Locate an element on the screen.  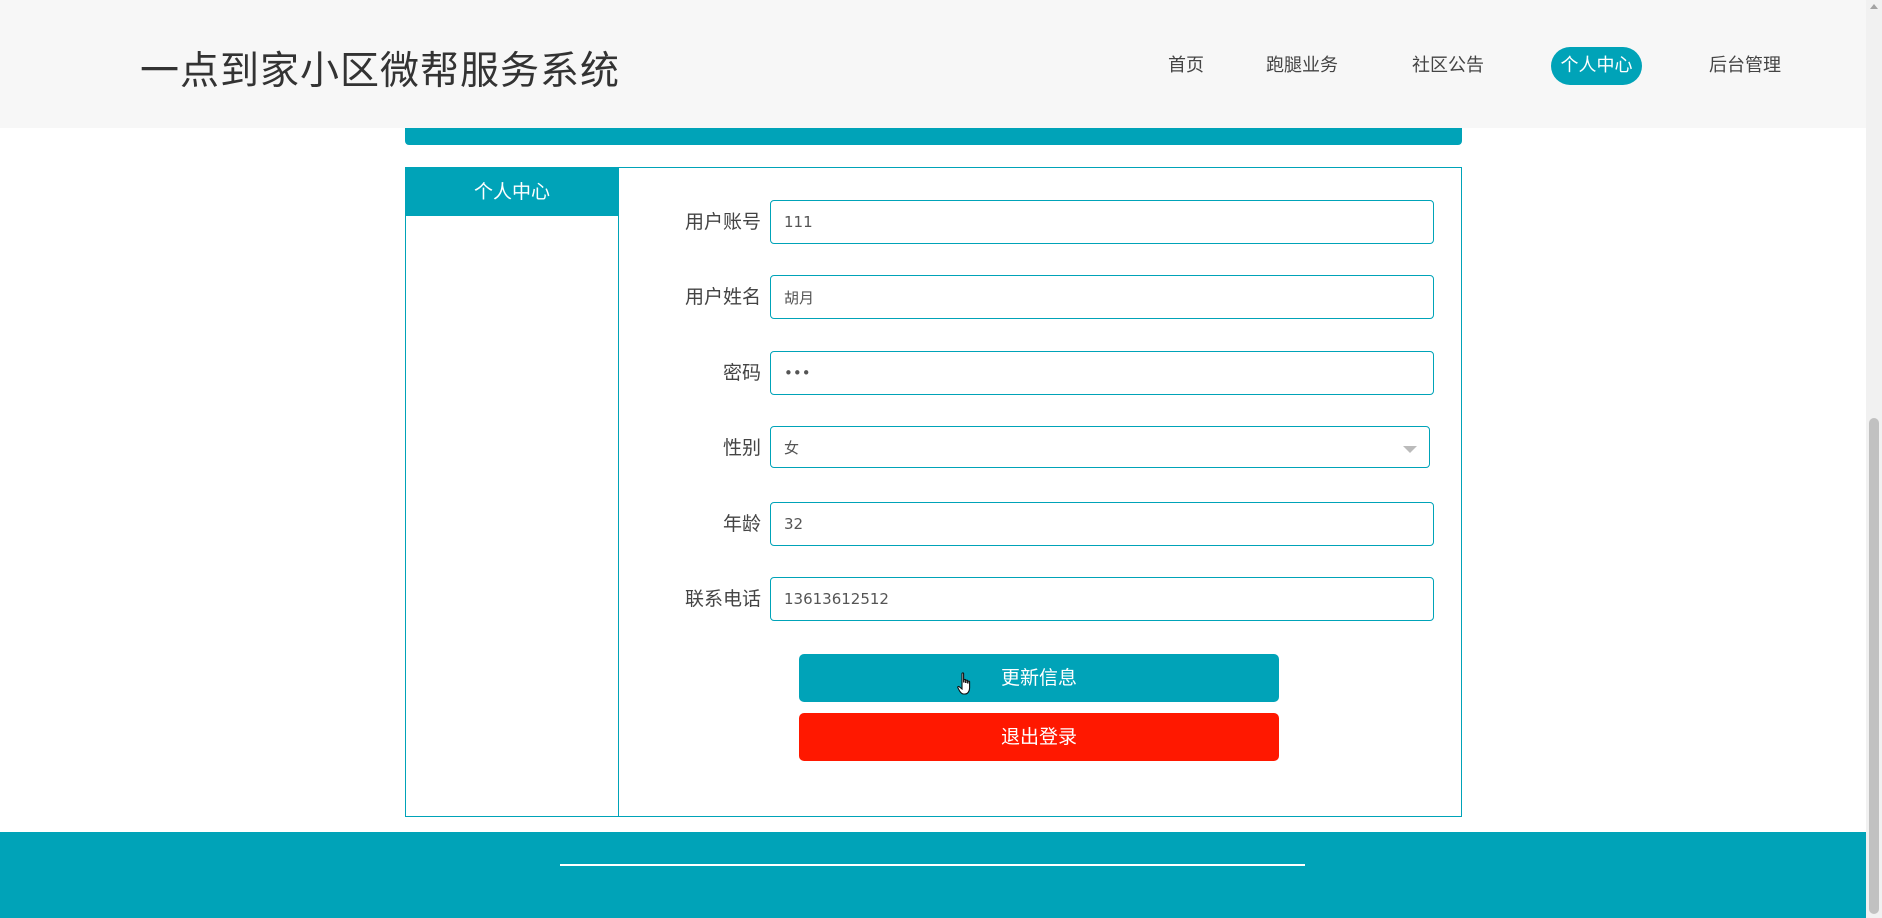
name-input is located at coordinates (1102, 297).